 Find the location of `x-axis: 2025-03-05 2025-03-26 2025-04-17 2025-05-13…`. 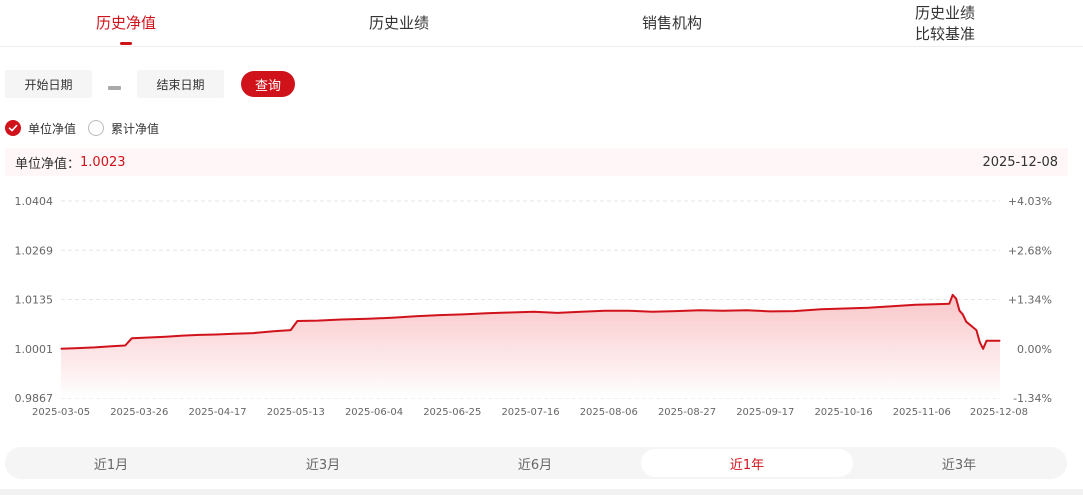

x-axis: 2025-03-05 2025-03-26 2025-04-17 2025-05-13… is located at coordinates (530, 412).